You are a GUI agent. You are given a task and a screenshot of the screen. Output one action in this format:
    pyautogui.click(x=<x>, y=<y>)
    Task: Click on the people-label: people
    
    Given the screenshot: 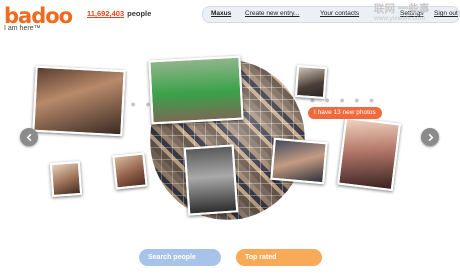 What is the action you would take?
    pyautogui.click(x=139, y=13)
    